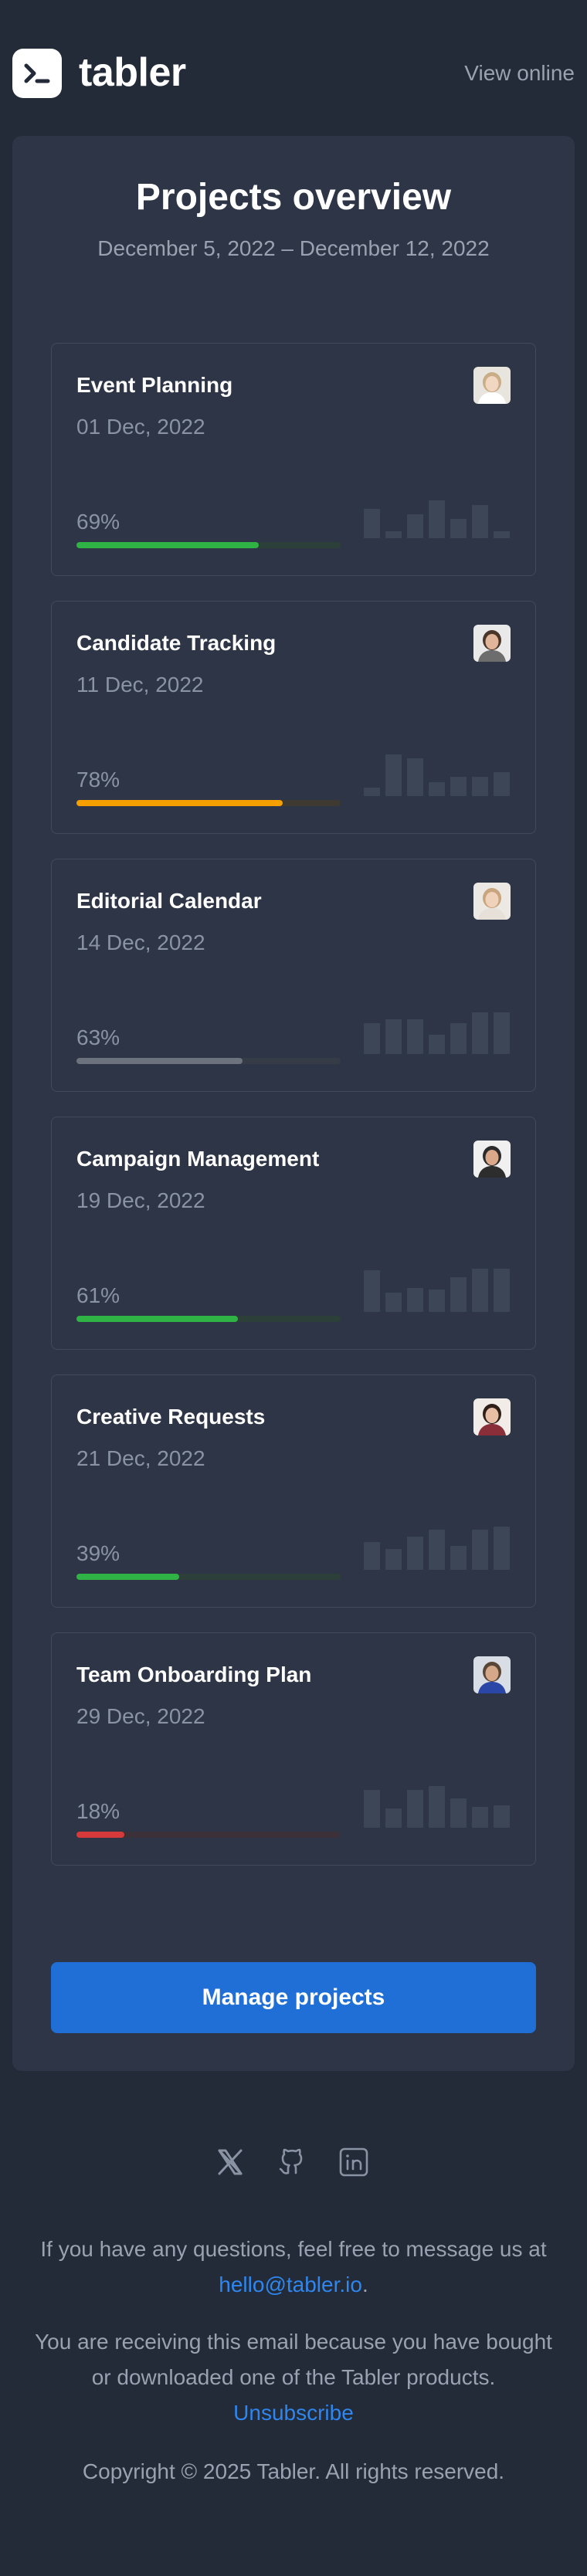 Image resolution: width=587 pixels, height=2576 pixels. Describe the element at coordinates (98, 1295) in the screenshot. I see `progress-percent: 61%` at that location.